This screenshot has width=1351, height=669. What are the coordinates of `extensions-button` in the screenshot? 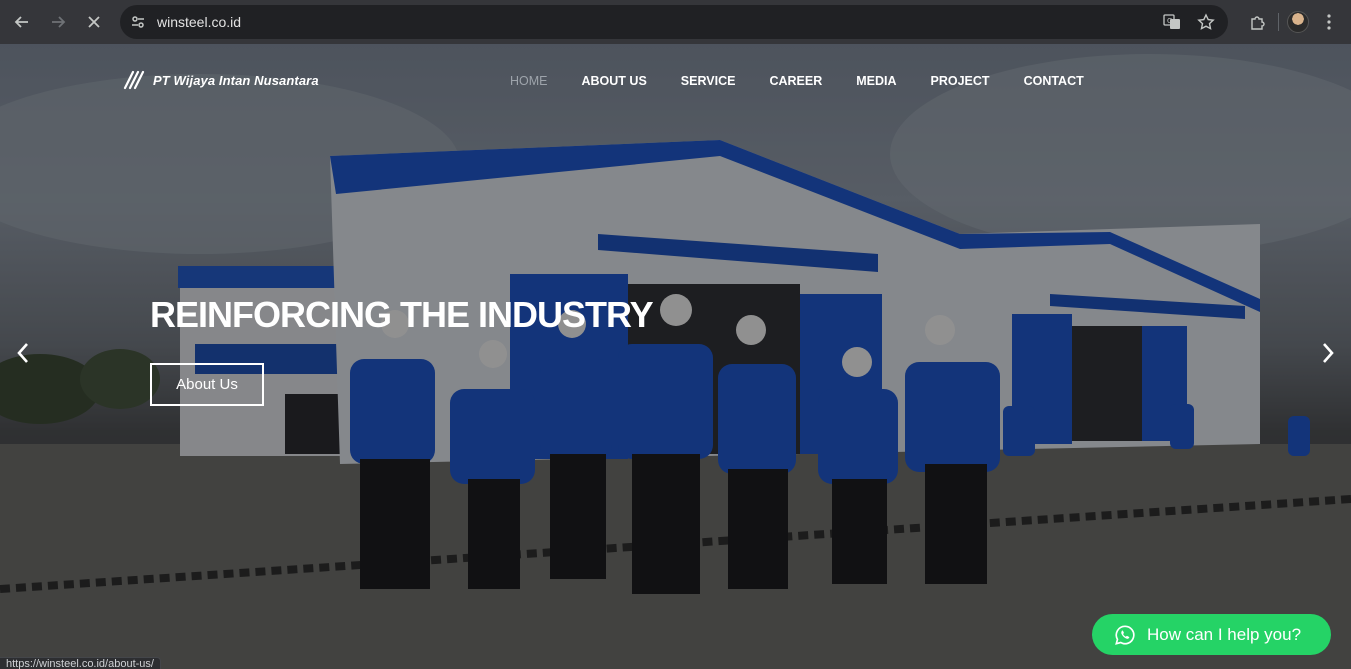 It's located at (1258, 22).